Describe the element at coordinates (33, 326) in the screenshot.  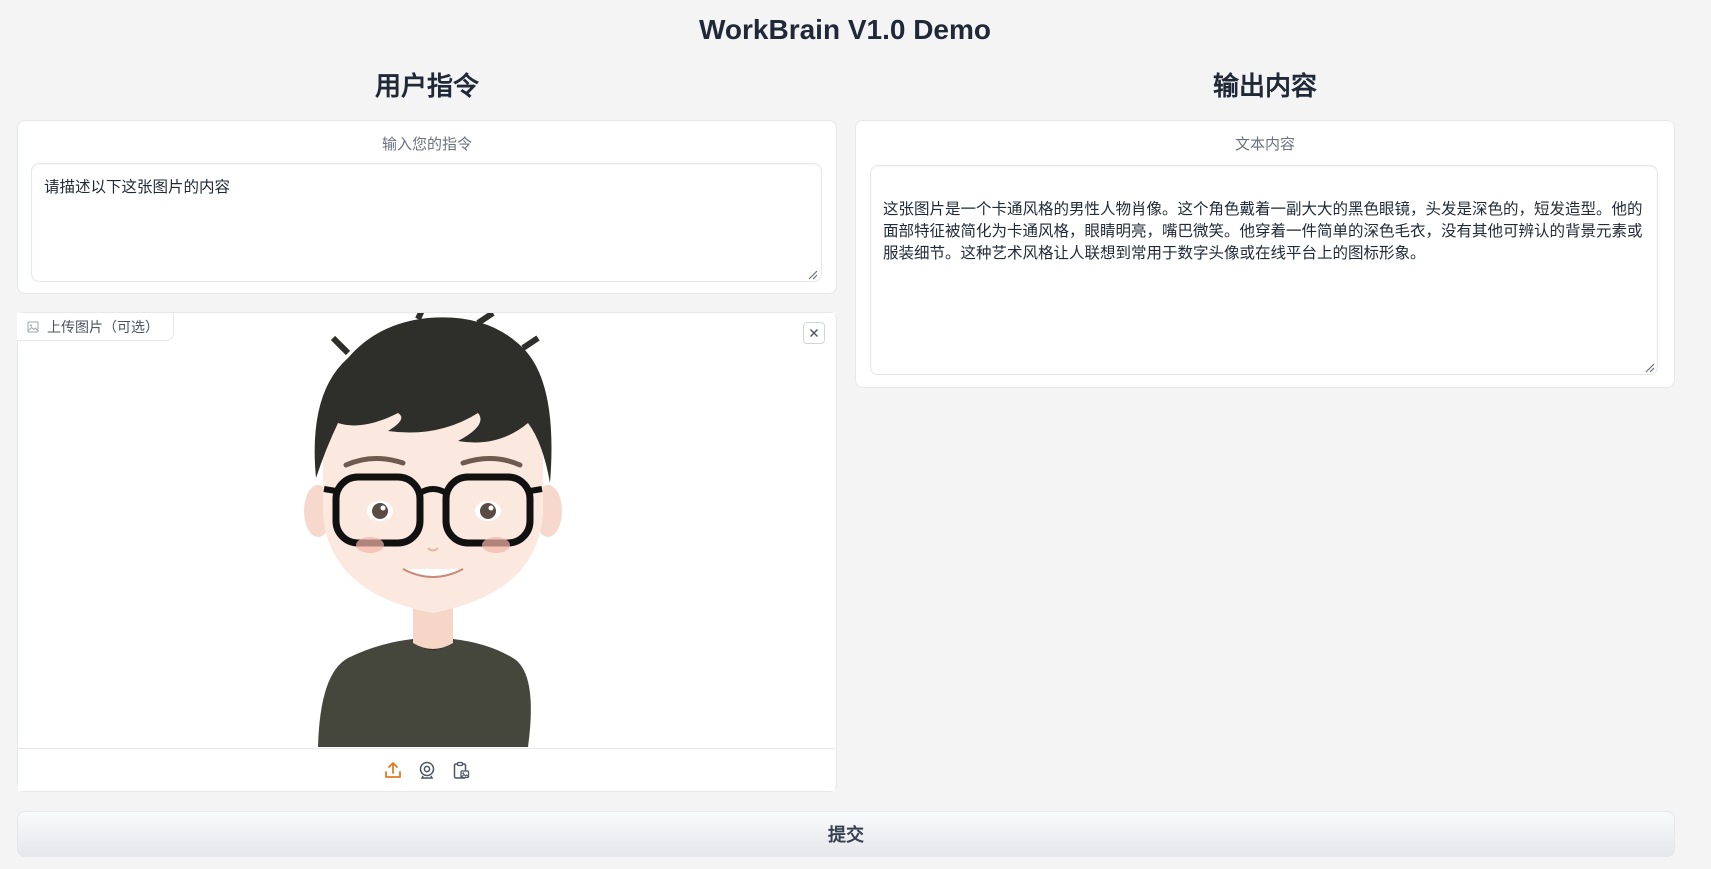
I see `image-icon` at that location.